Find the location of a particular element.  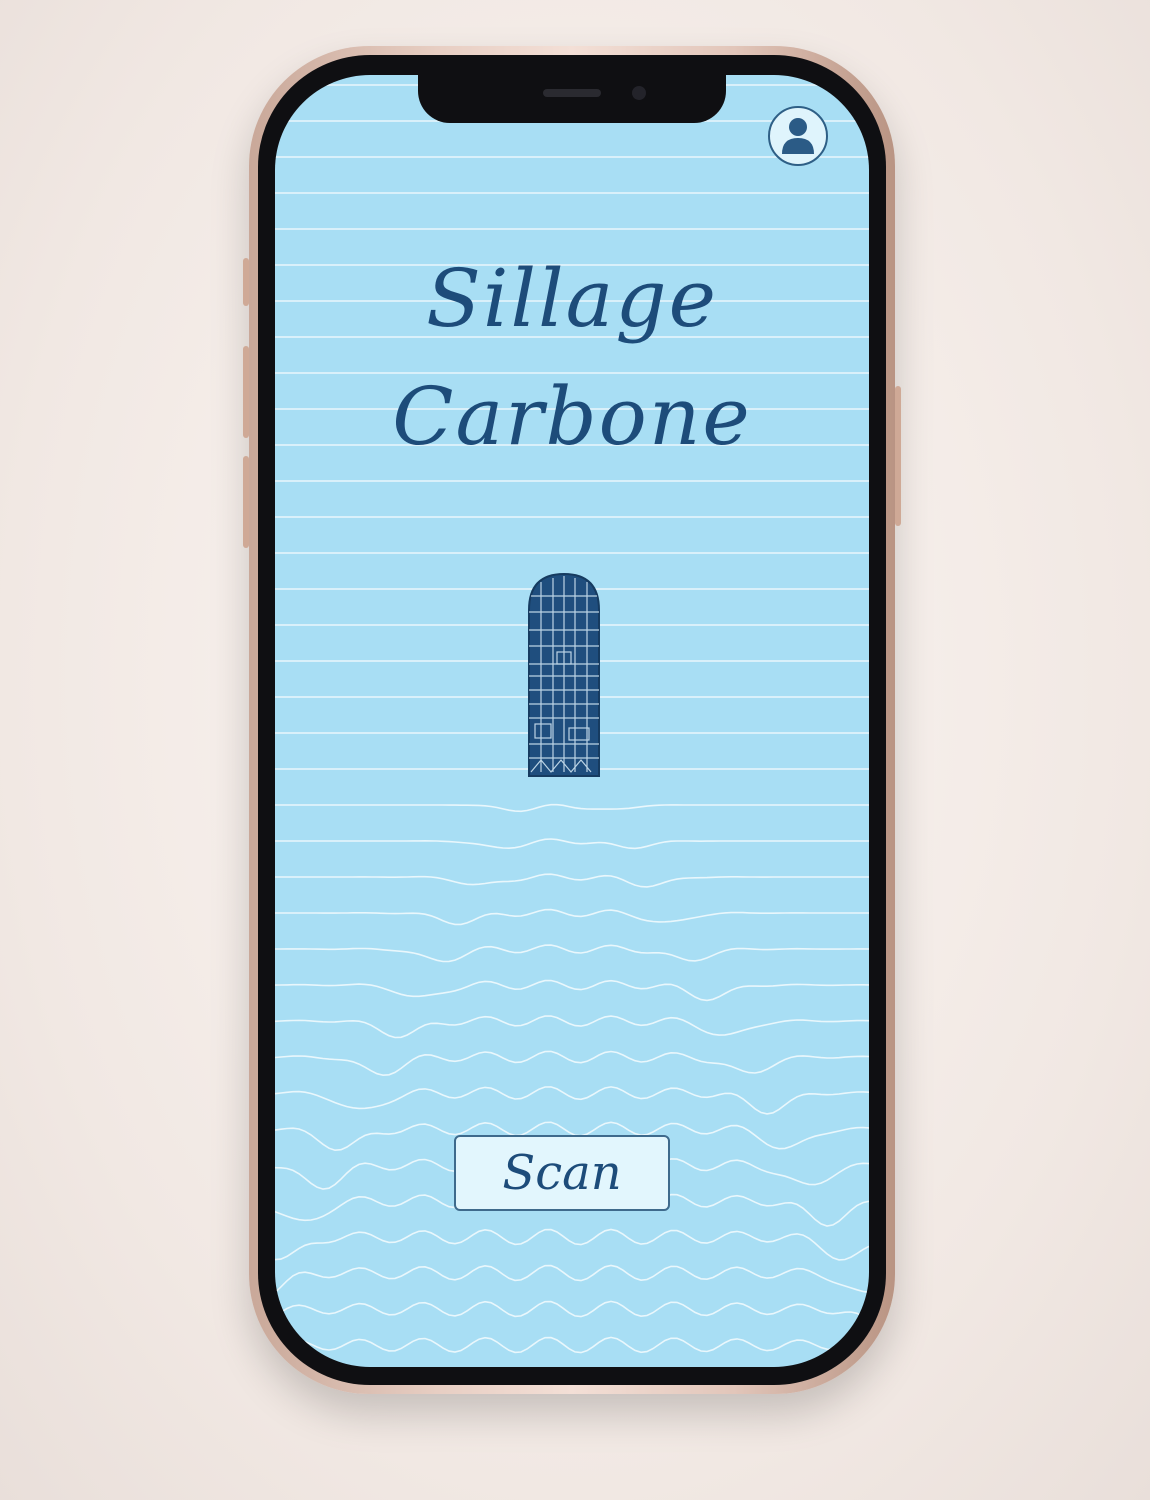

profile-button is located at coordinates (798, 136).